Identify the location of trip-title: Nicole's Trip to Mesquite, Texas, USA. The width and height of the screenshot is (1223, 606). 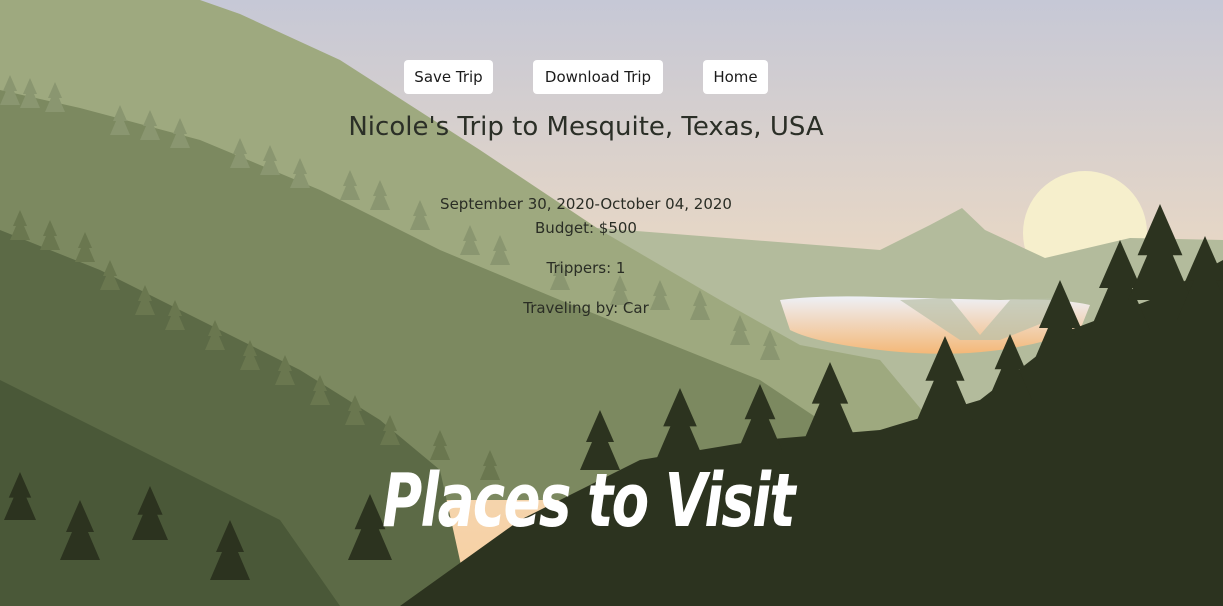
(586, 127).